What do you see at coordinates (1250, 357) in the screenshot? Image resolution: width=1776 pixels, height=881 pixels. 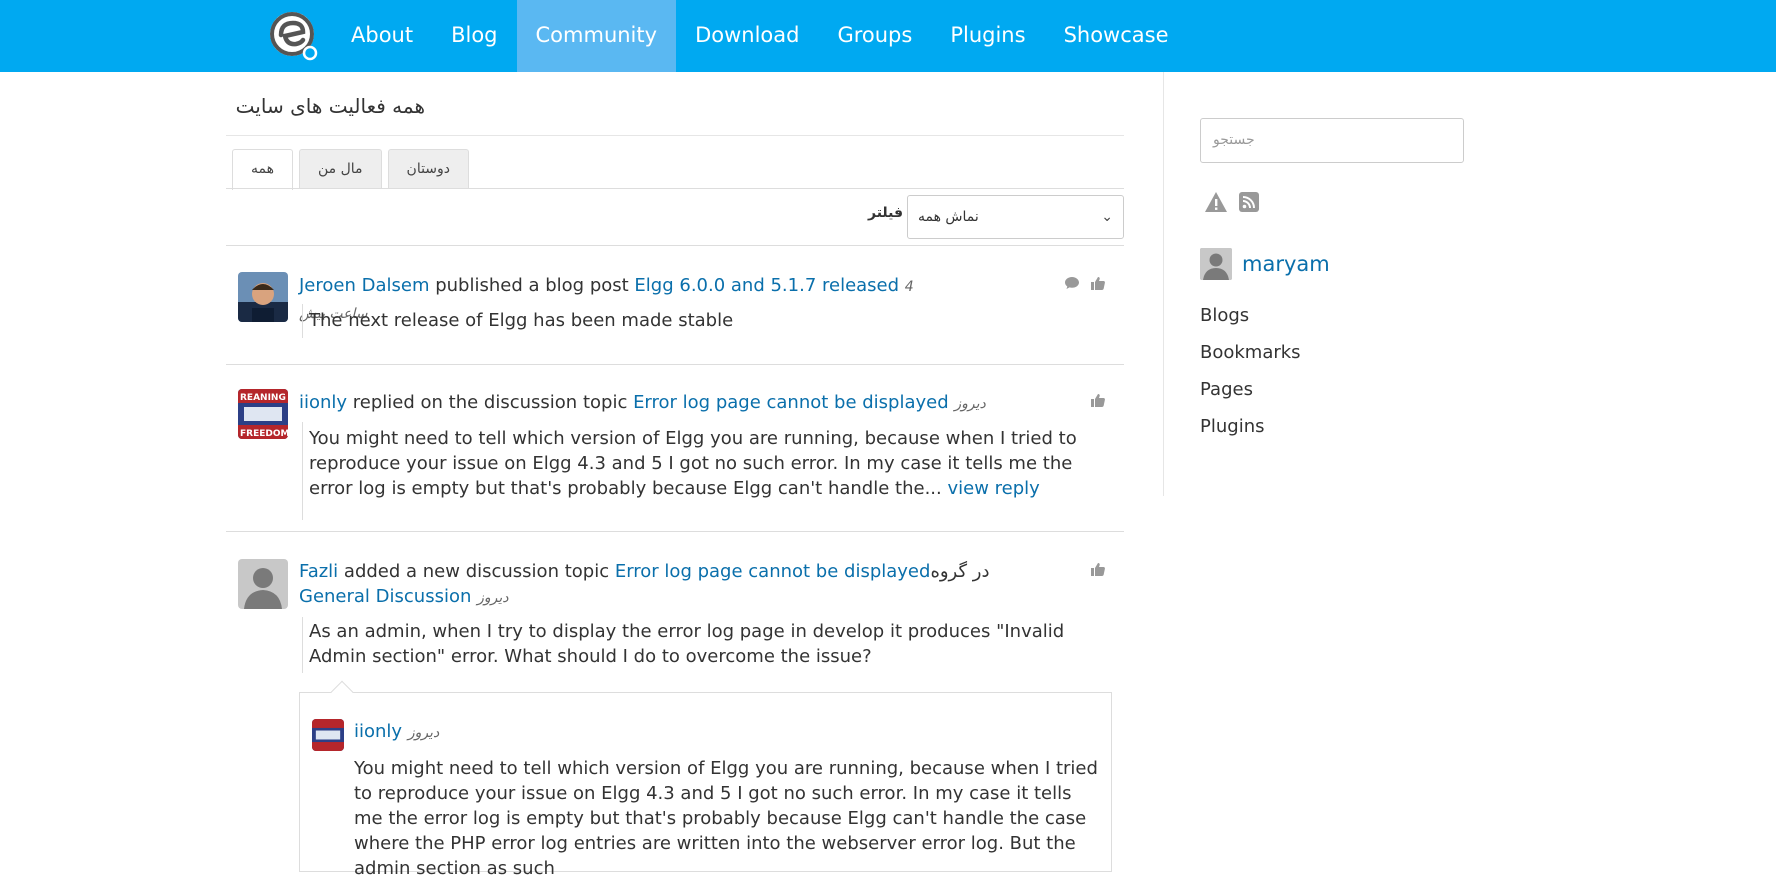 I see `sidebar-item-bookmarks: Bookmarks` at bounding box center [1250, 357].